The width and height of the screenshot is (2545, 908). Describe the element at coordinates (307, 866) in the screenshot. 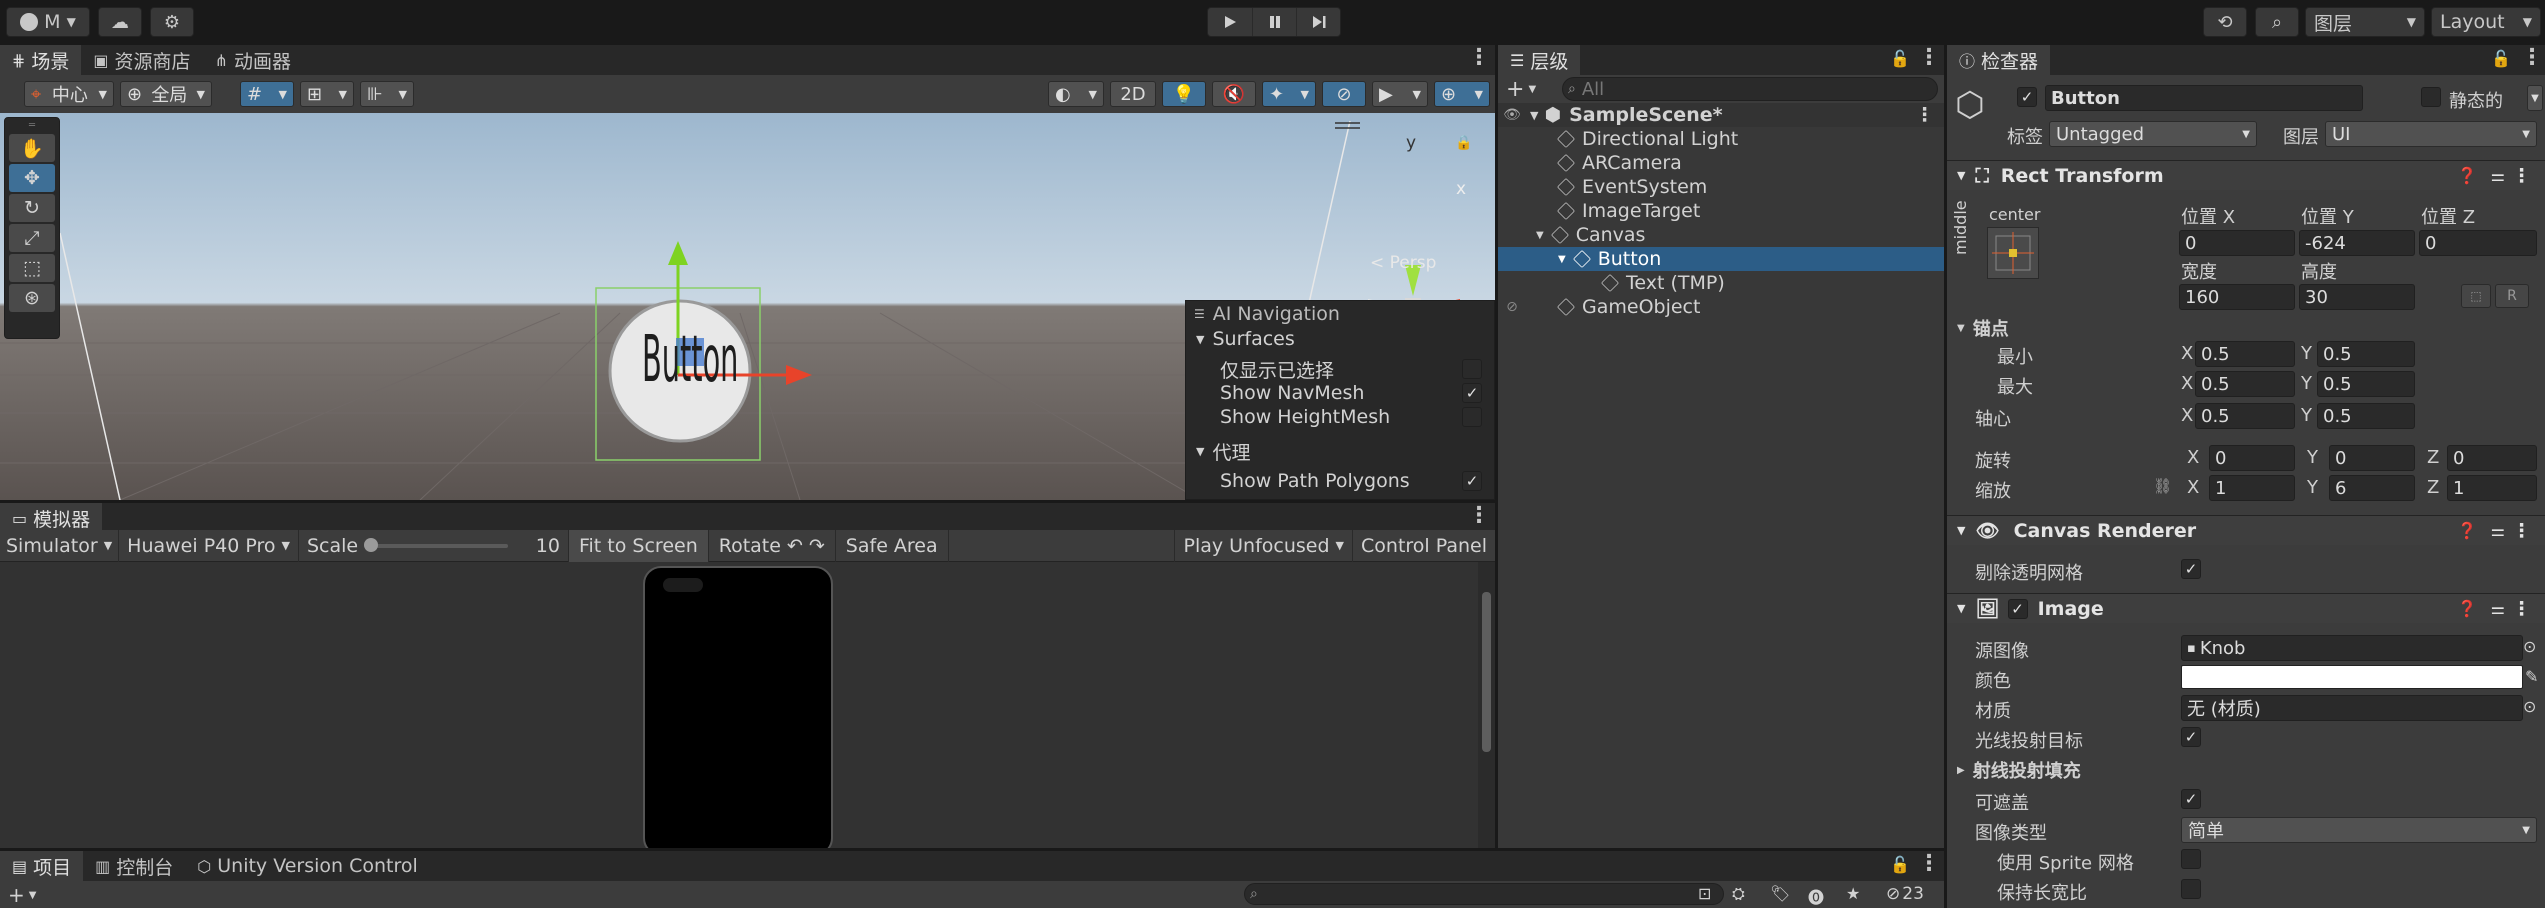

I see `tab-version-control: ⬡ Unity Version Control` at that location.